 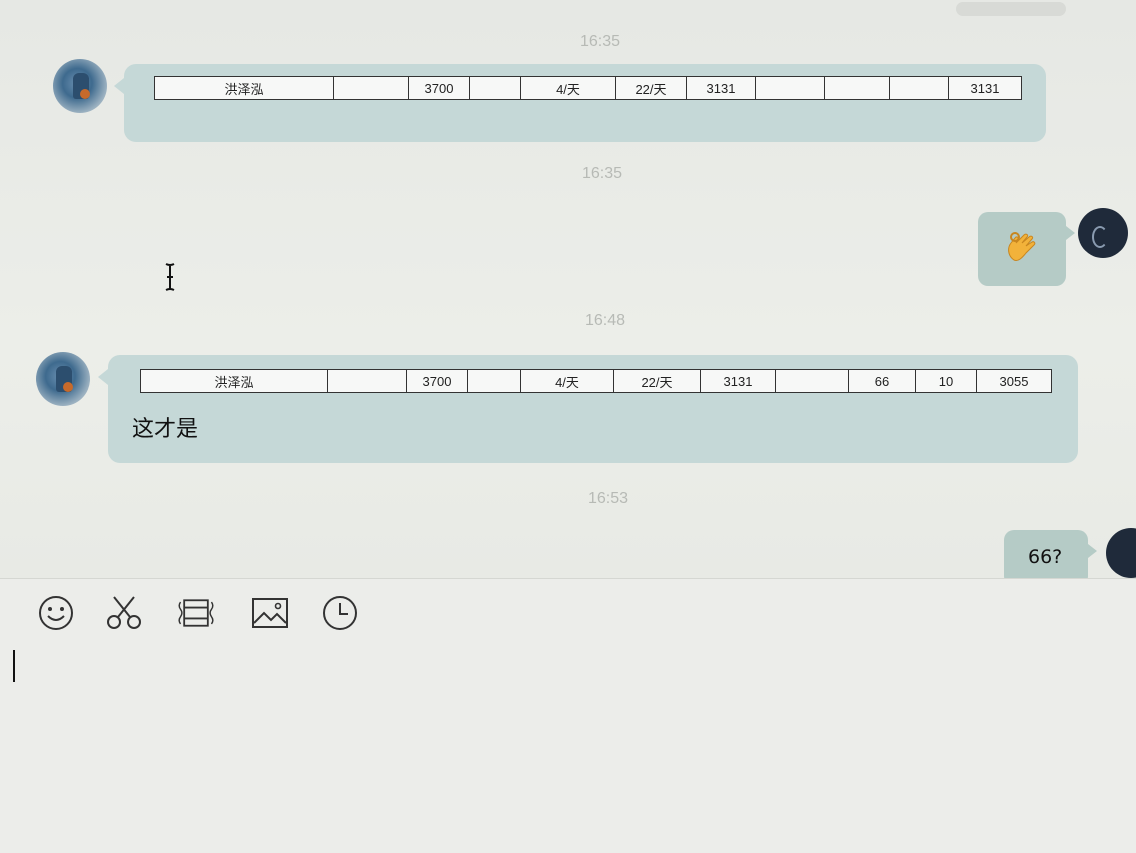 I want to click on input-caret, so click(x=14, y=666).